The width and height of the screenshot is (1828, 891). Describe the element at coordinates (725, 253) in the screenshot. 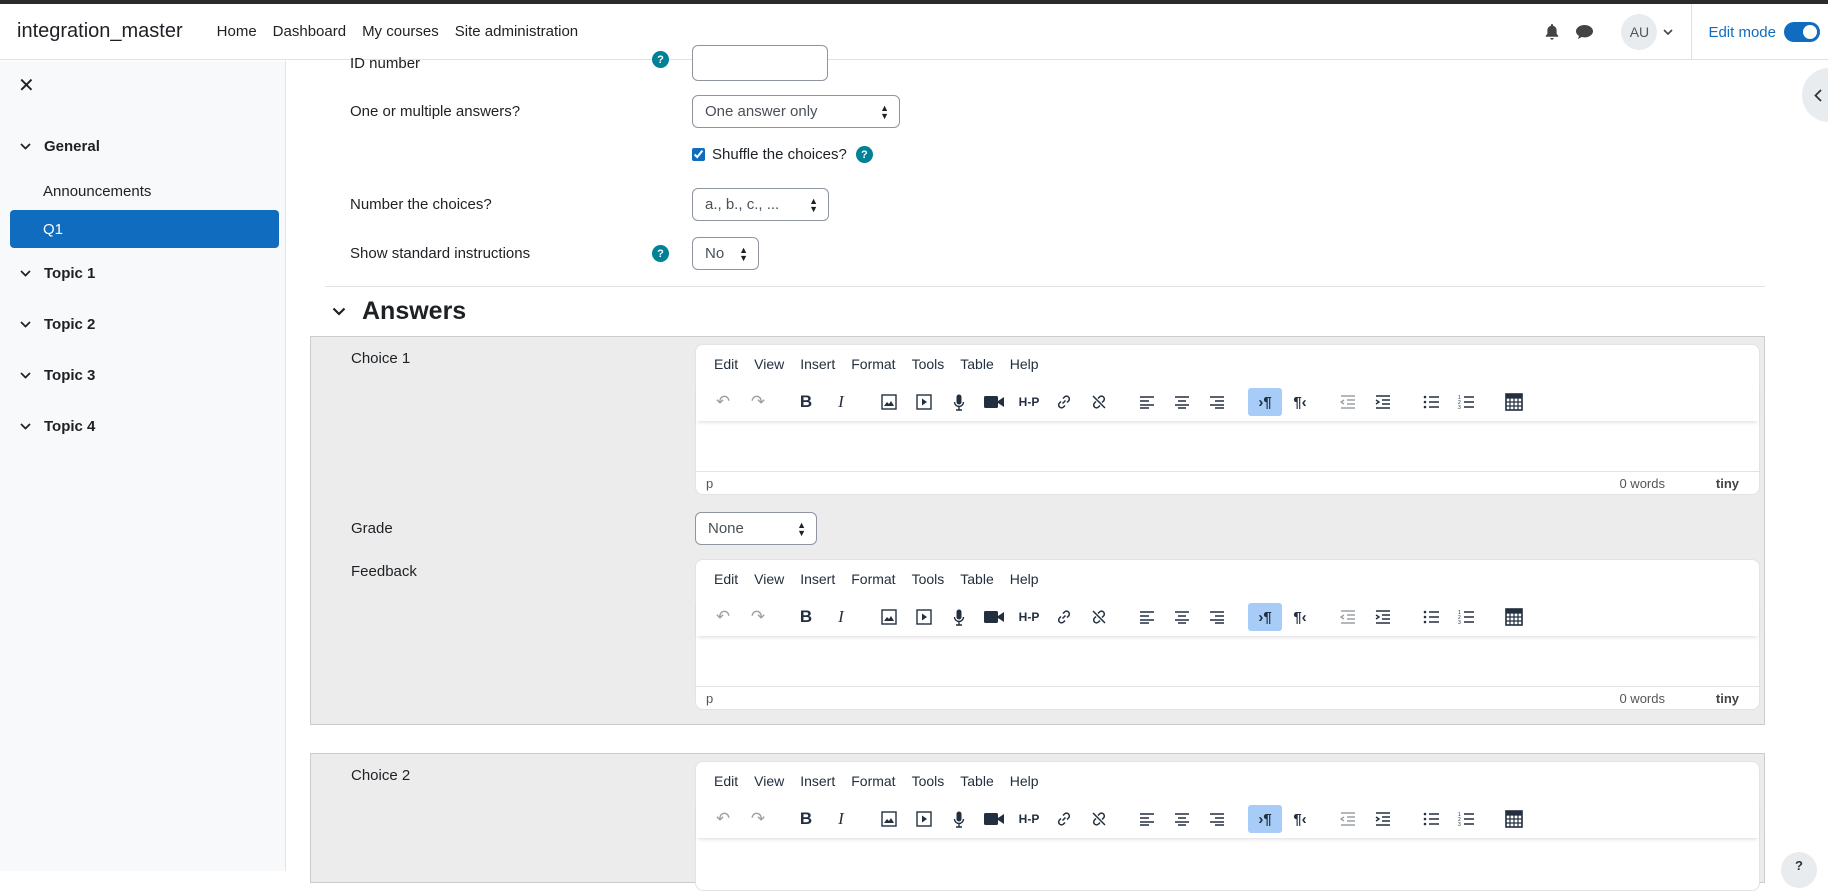

I see `std-instructions-select: No ▲ ▼` at that location.